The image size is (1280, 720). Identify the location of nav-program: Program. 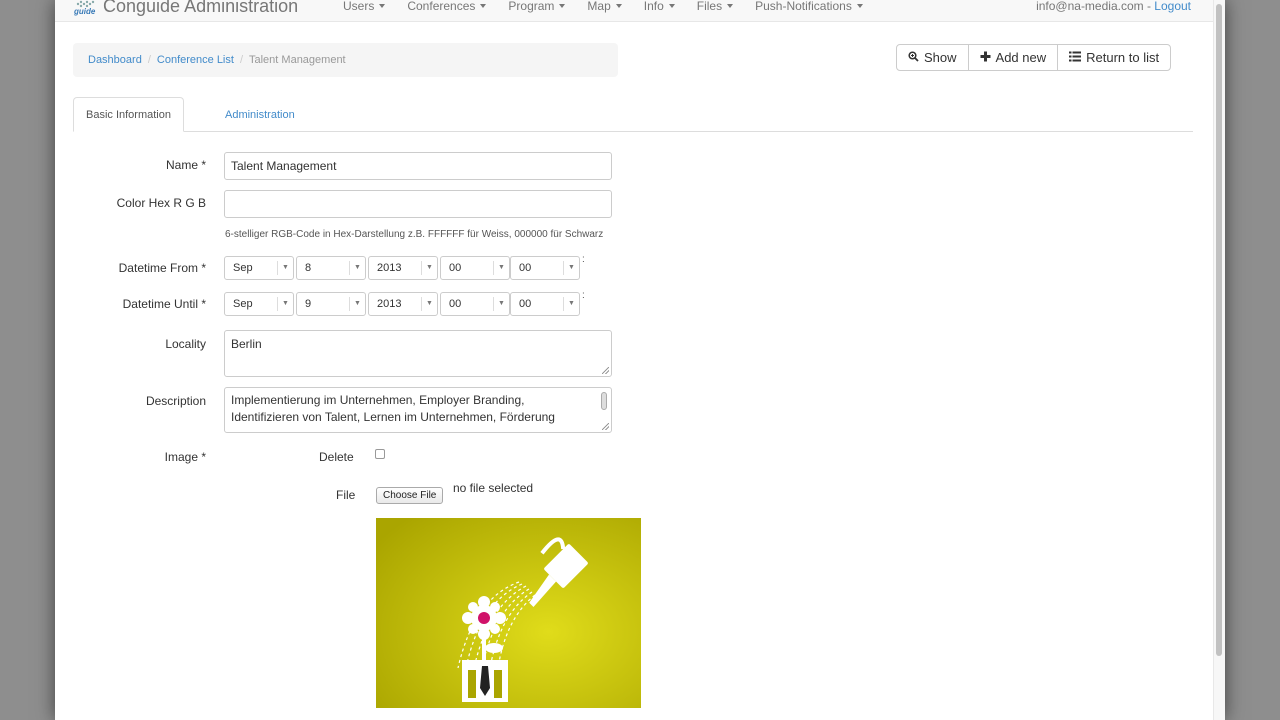
(537, 6).